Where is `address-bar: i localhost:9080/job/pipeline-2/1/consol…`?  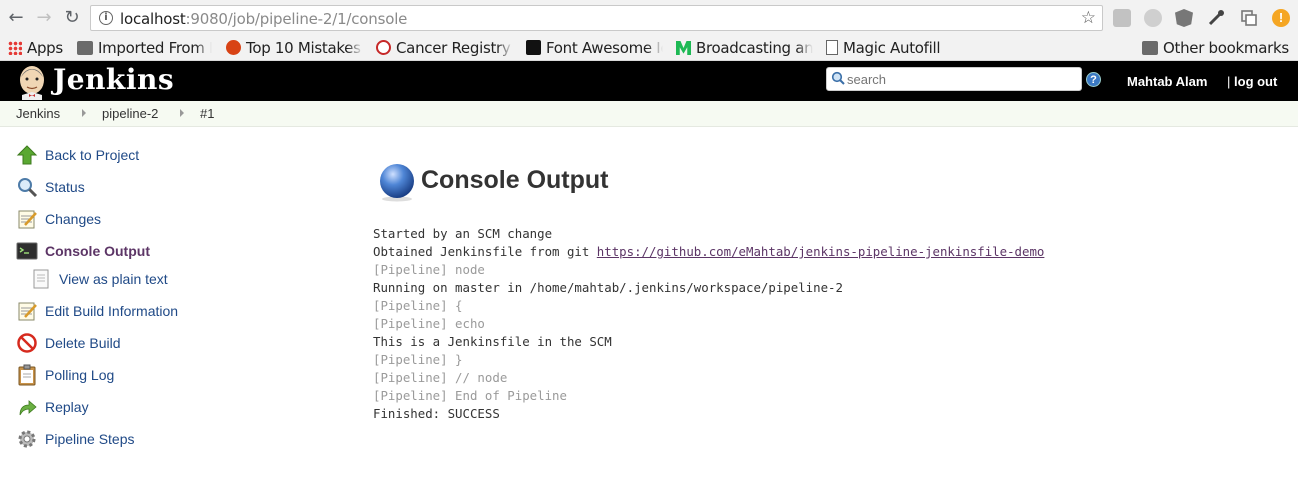
address-bar: i localhost:9080/job/pipeline-2/1/consol… is located at coordinates (596, 18).